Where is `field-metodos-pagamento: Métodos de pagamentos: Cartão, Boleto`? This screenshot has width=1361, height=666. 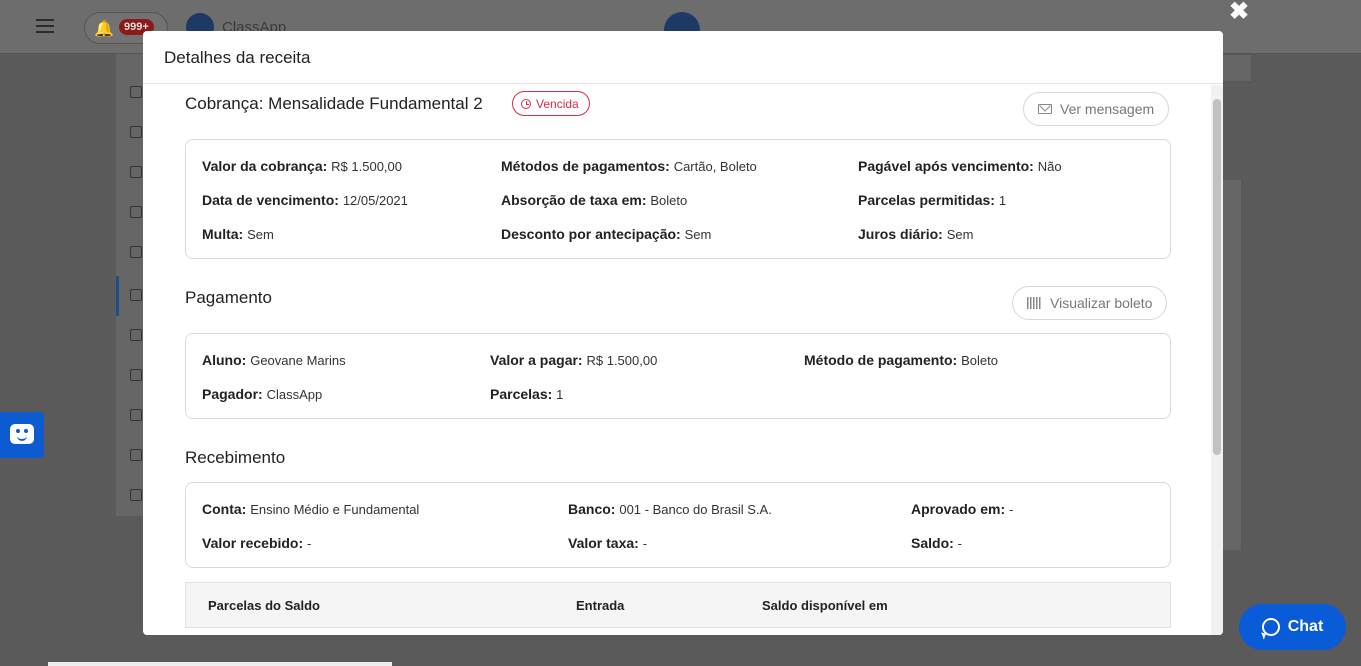 field-metodos-pagamento: Métodos de pagamentos: Cartão, Boleto is located at coordinates (629, 166).